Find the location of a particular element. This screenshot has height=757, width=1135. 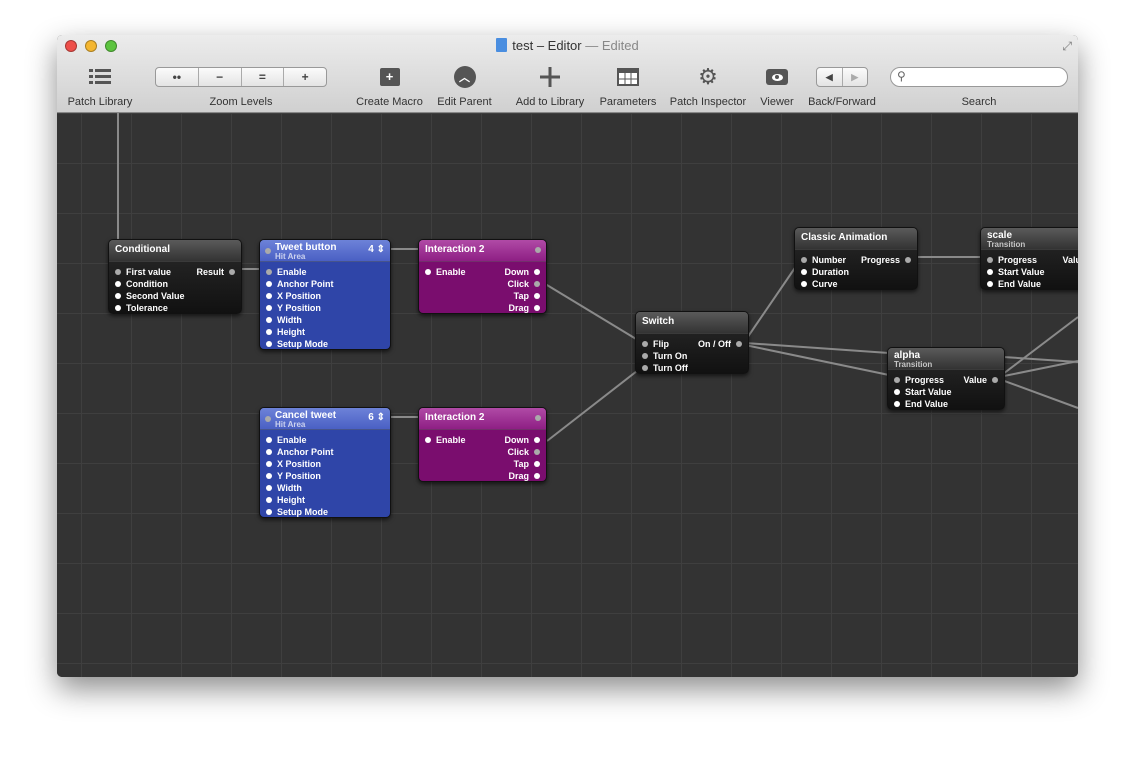

zoom-levels-label: Zoom Levels is located at coordinates (241, 102).